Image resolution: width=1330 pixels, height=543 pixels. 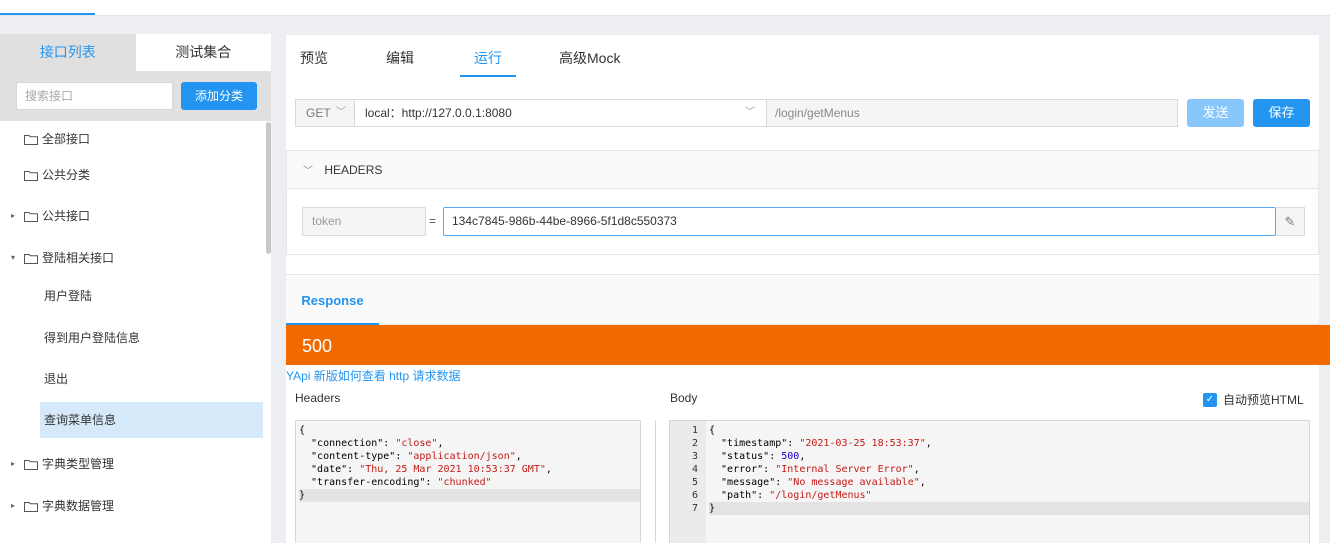 What do you see at coordinates (469, 495) in the screenshot?
I see `code-line: }` at bounding box center [469, 495].